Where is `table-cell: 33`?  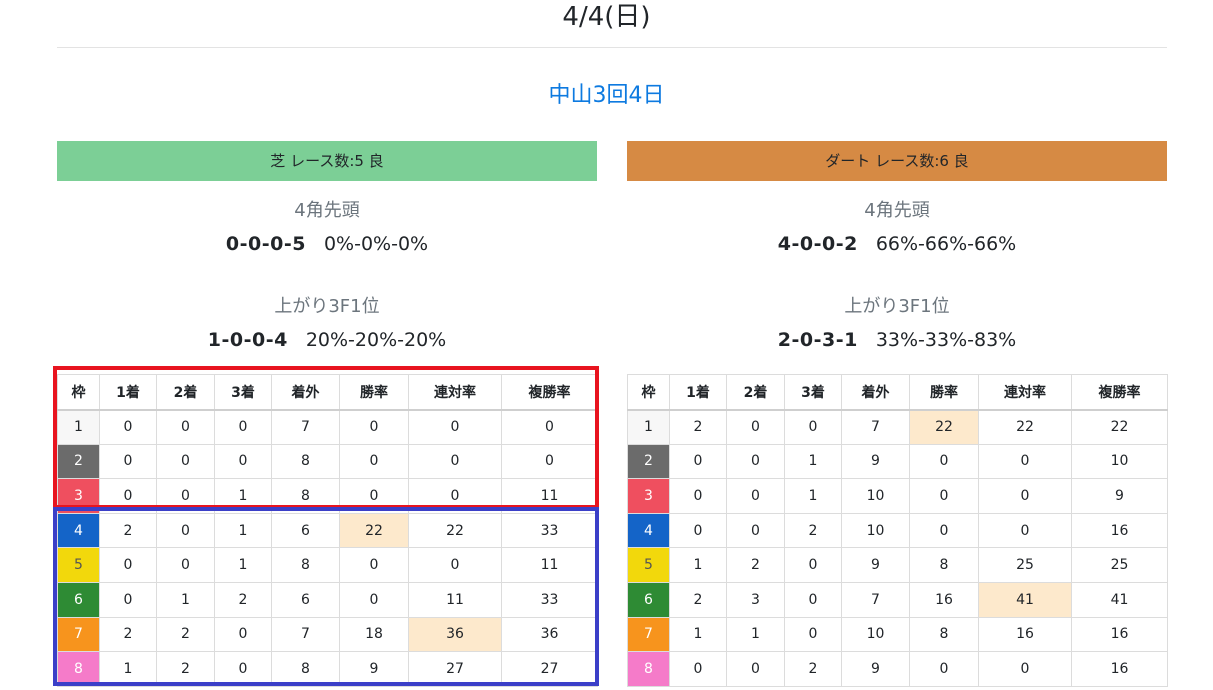
table-cell: 33 is located at coordinates (549, 530).